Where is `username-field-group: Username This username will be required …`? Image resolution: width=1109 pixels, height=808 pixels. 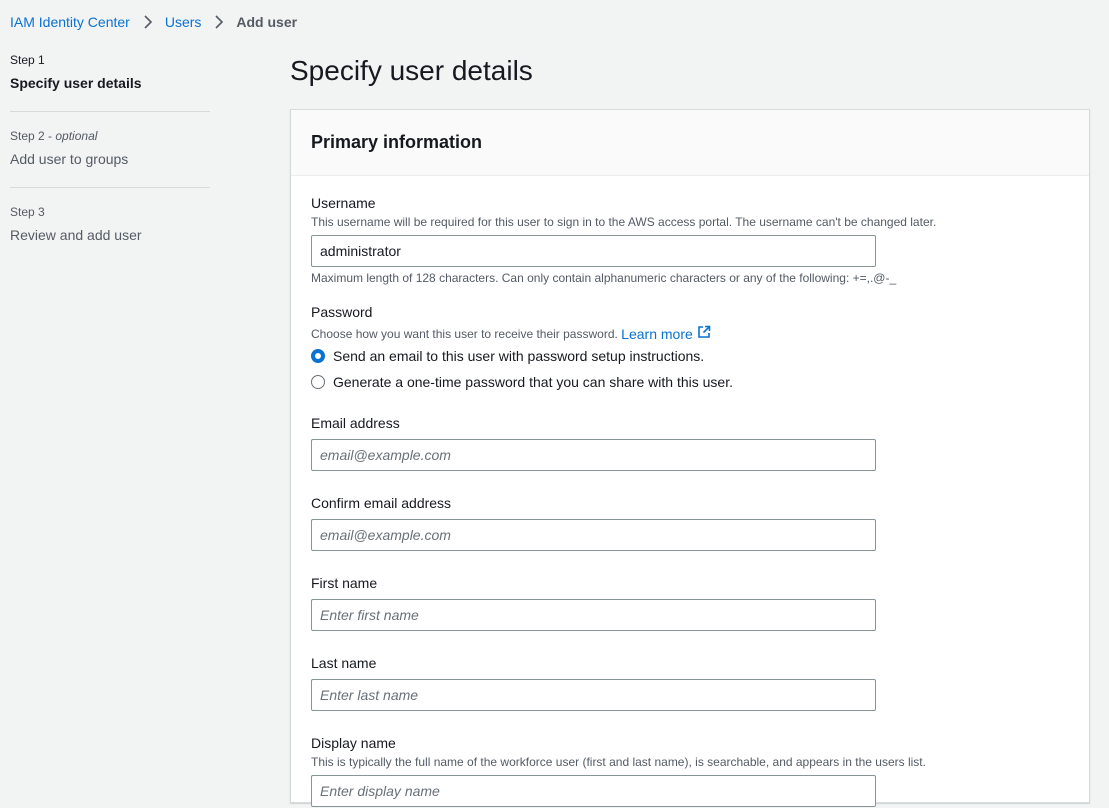
username-field-group: Username This username will be required … is located at coordinates (690, 239).